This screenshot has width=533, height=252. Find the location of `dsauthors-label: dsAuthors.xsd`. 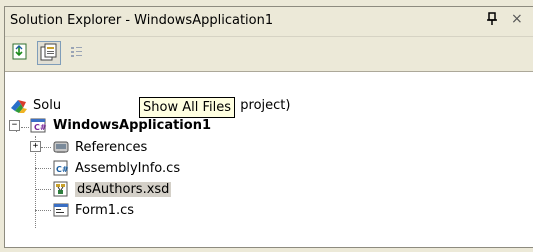

dsauthors-label: dsAuthors.xsd is located at coordinates (123, 189).